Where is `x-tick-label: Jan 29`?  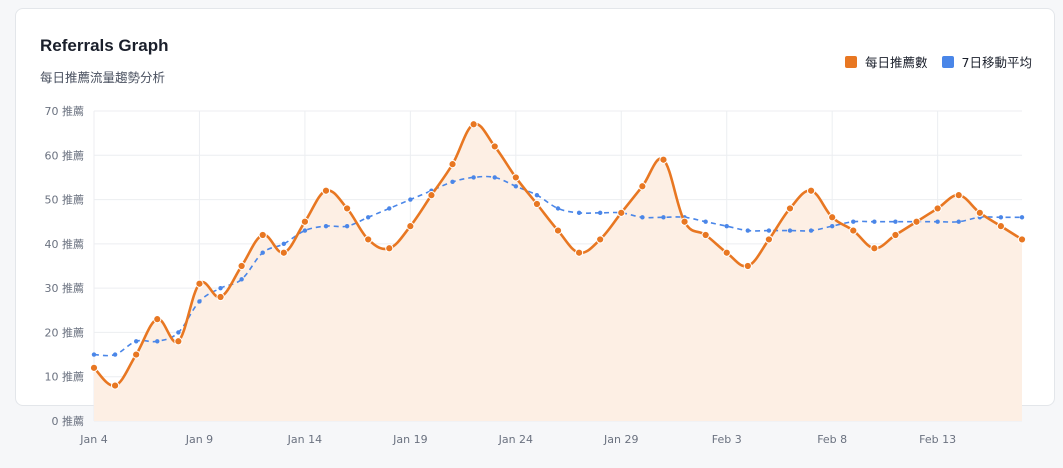 x-tick-label: Jan 29 is located at coordinates (620, 439).